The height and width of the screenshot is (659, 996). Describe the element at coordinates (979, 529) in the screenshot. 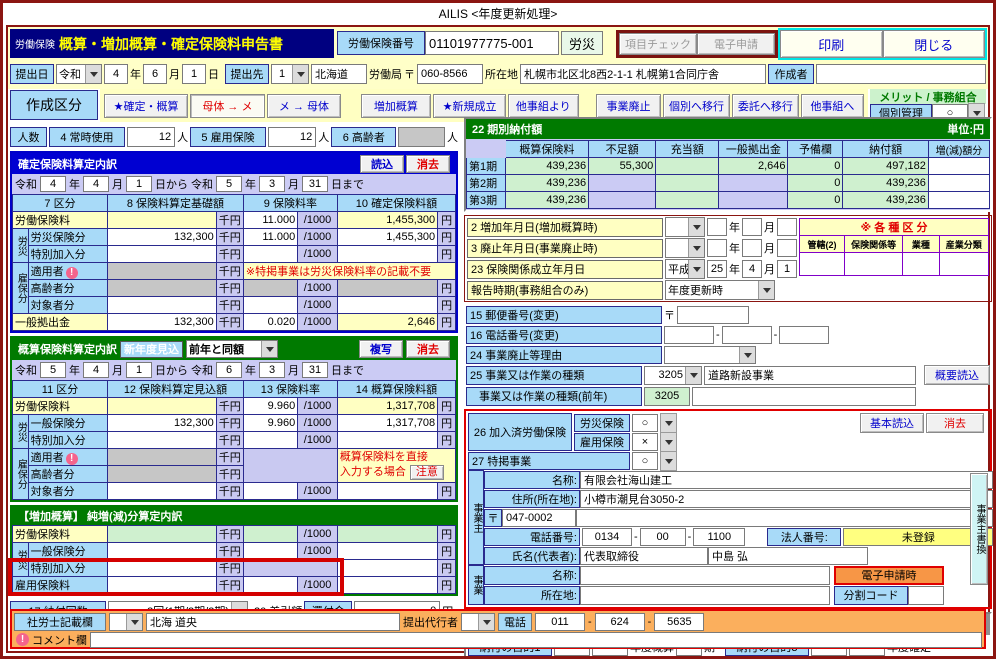

I see `owner-rewrite-button: 事業主書換` at that location.